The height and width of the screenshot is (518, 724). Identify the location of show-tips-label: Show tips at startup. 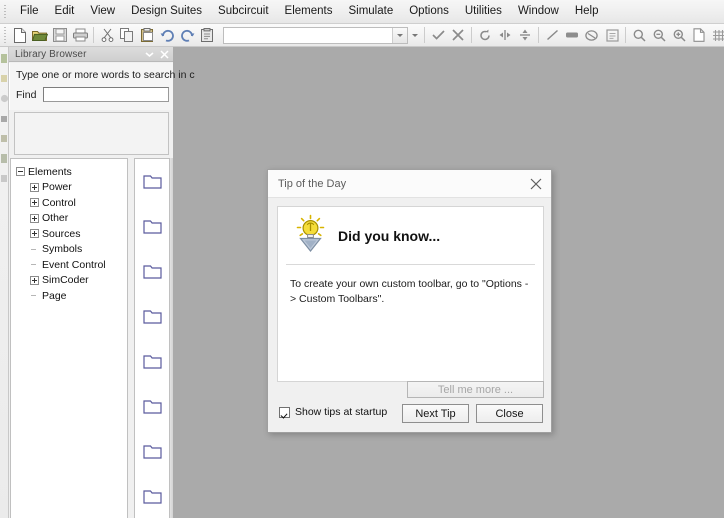
(341, 412).